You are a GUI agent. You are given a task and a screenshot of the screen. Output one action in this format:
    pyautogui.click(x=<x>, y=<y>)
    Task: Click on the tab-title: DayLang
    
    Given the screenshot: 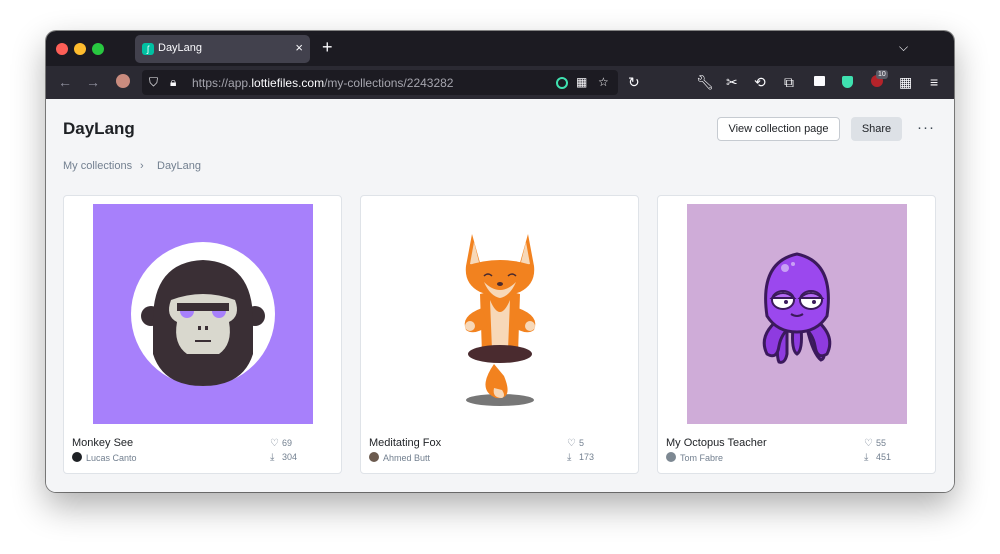 What is the action you would take?
    pyautogui.click(x=180, y=48)
    